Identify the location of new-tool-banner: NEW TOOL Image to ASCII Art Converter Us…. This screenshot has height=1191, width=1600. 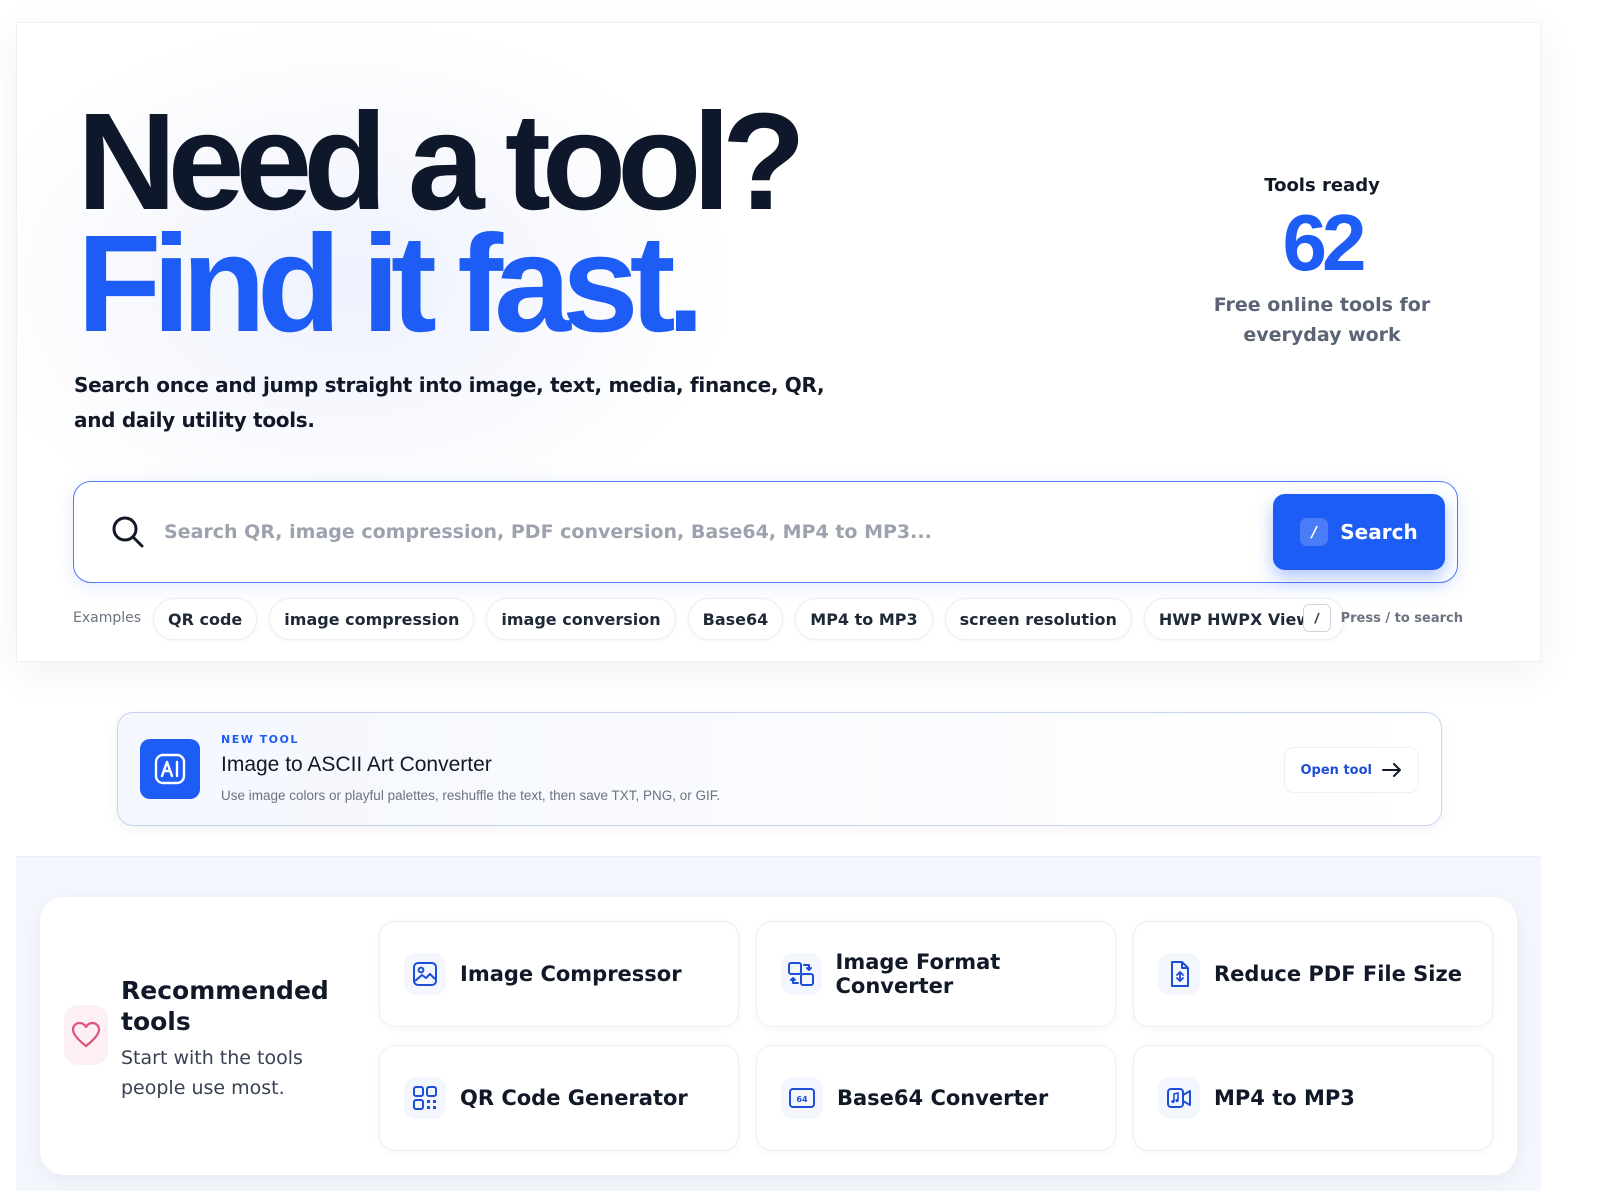
(779, 769).